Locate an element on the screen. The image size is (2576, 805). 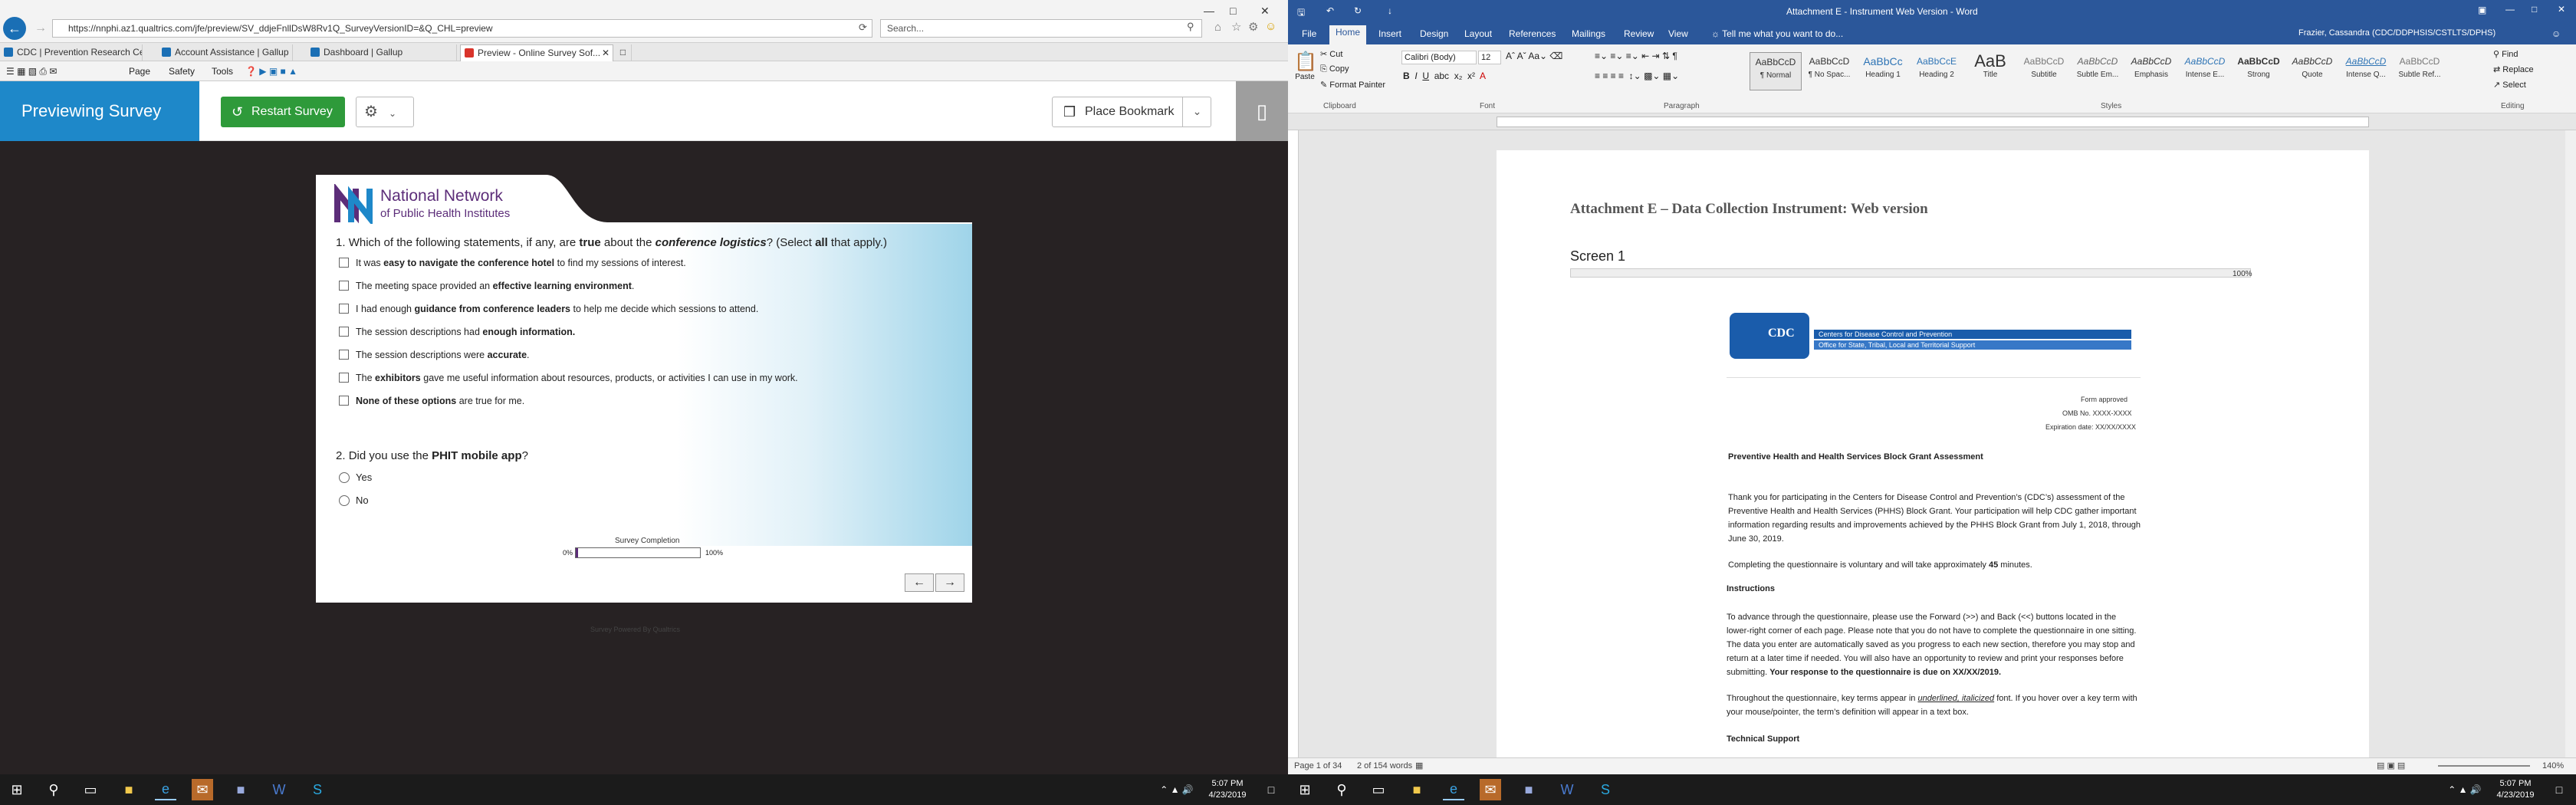
settings-dropdown-button: ⚙ ⌄ is located at coordinates (385, 112).